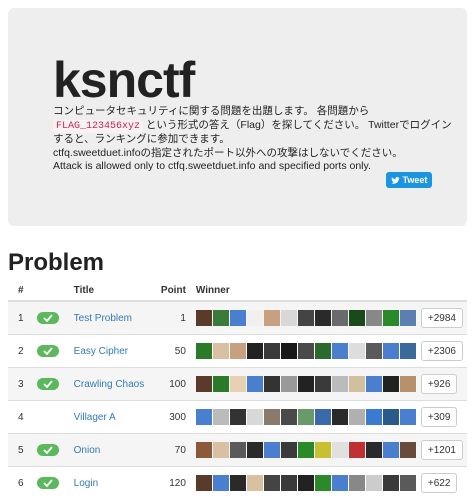 The height and width of the screenshot is (500, 475). What do you see at coordinates (103, 318) in the screenshot?
I see `problem-title-link: Test Problem` at bounding box center [103, 318].